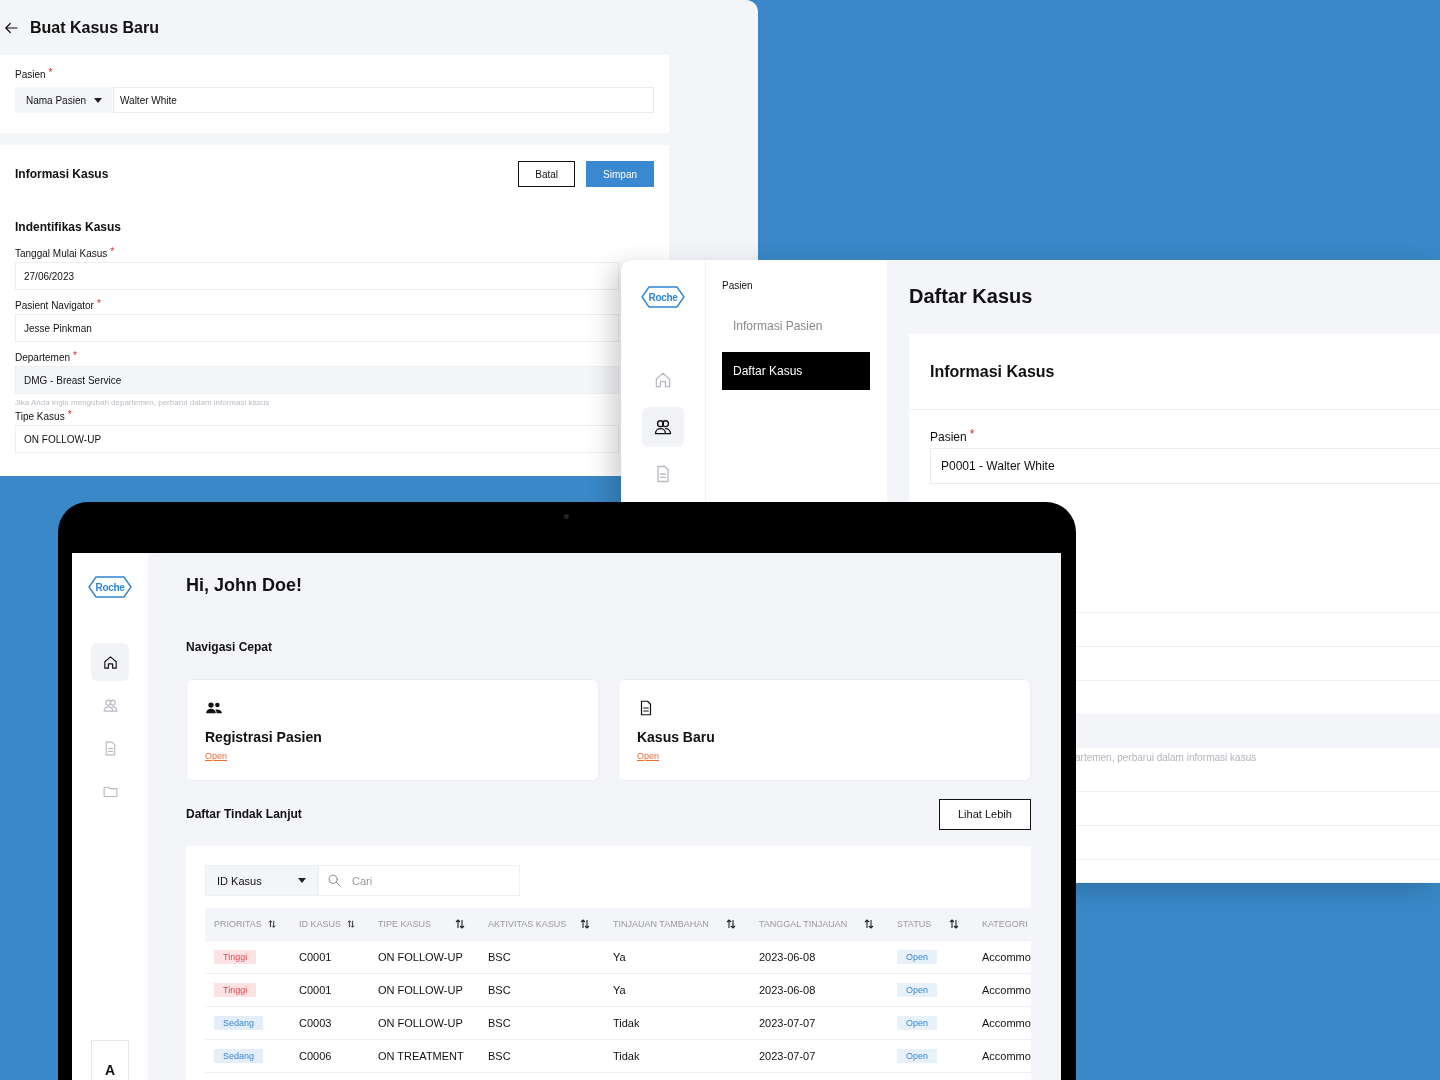 The image size is (1440, 1080). Describe the element at coordinates (69, 227) in the screenshot. I see `subsection-title: Indentifikas Kasus` at that location.